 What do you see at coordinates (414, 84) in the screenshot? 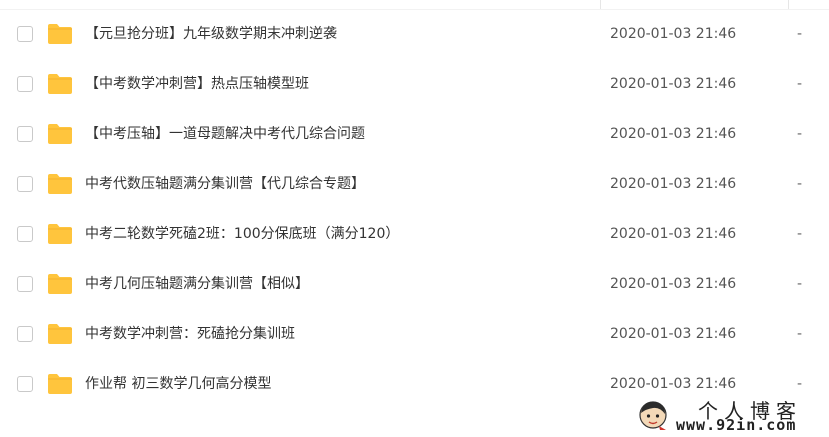
I see `table-row: 【中考数学冲刺营】热点压轴模型班 2020-01-03 21:46 -` at bounding box center [414, 84].